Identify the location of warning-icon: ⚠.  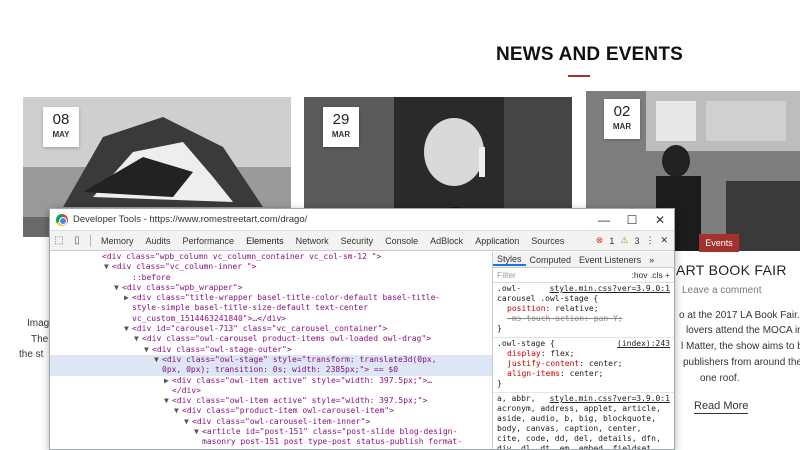
(624, 240).